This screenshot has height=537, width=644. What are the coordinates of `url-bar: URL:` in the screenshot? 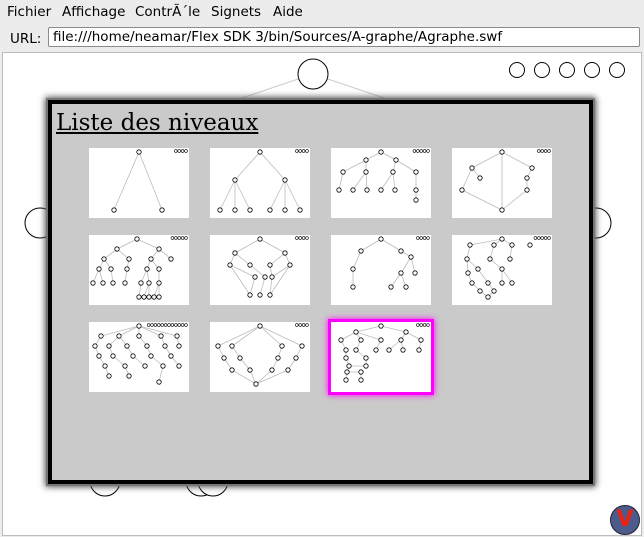 It's located at (322, 38).